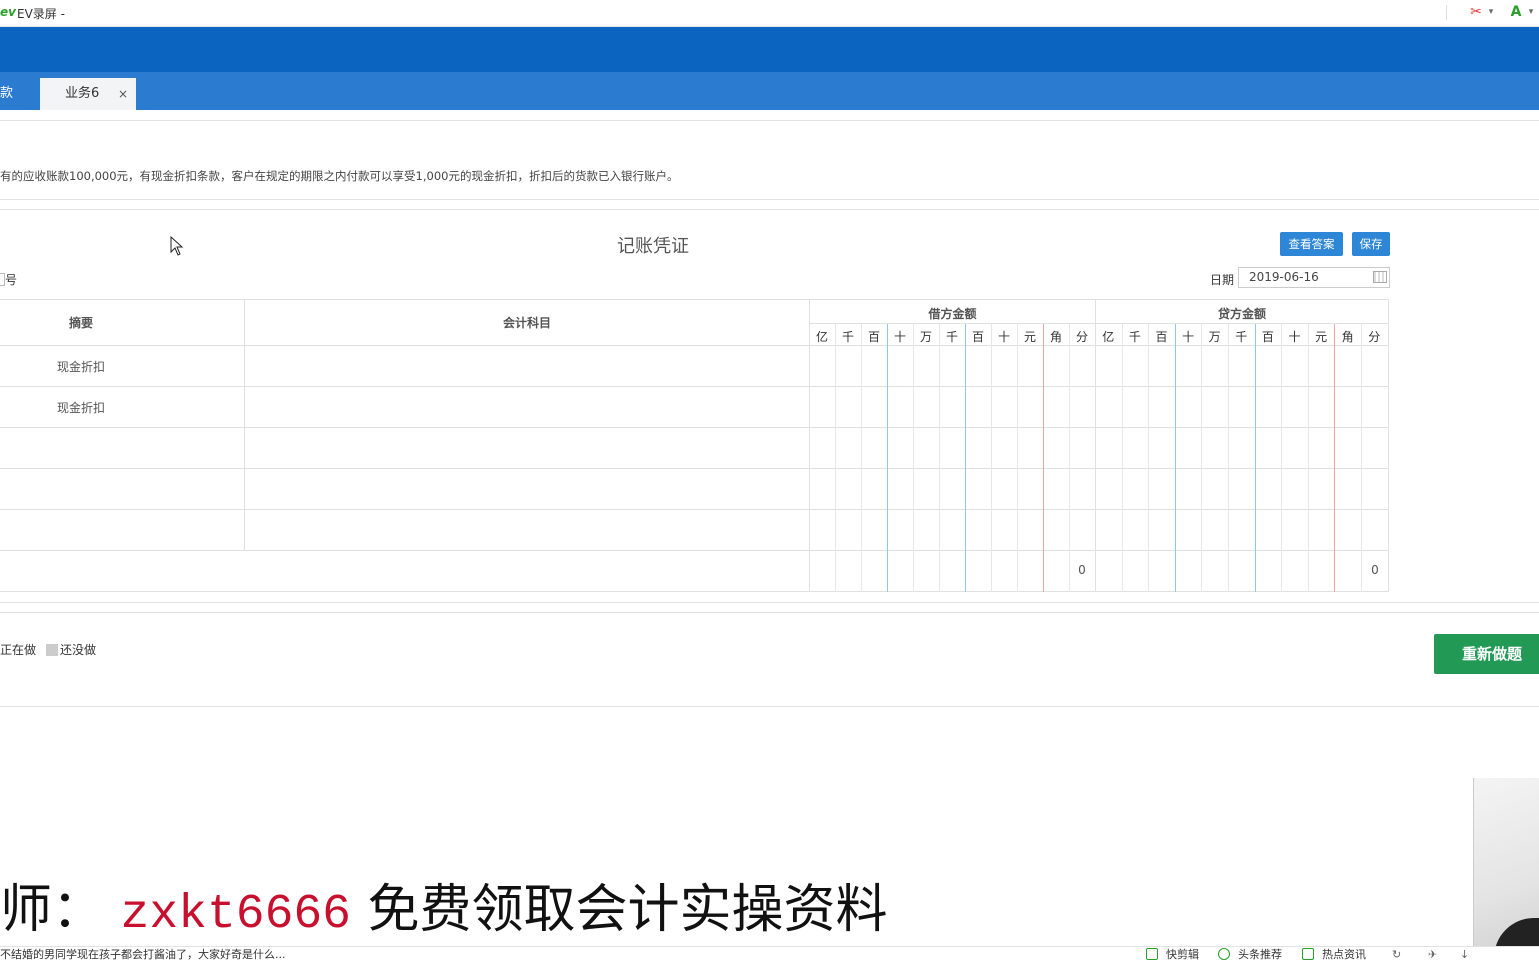  Describe the element at coordinates (1347, 337) in the screenshot. I see `credit-digit-header: 角` at that location.